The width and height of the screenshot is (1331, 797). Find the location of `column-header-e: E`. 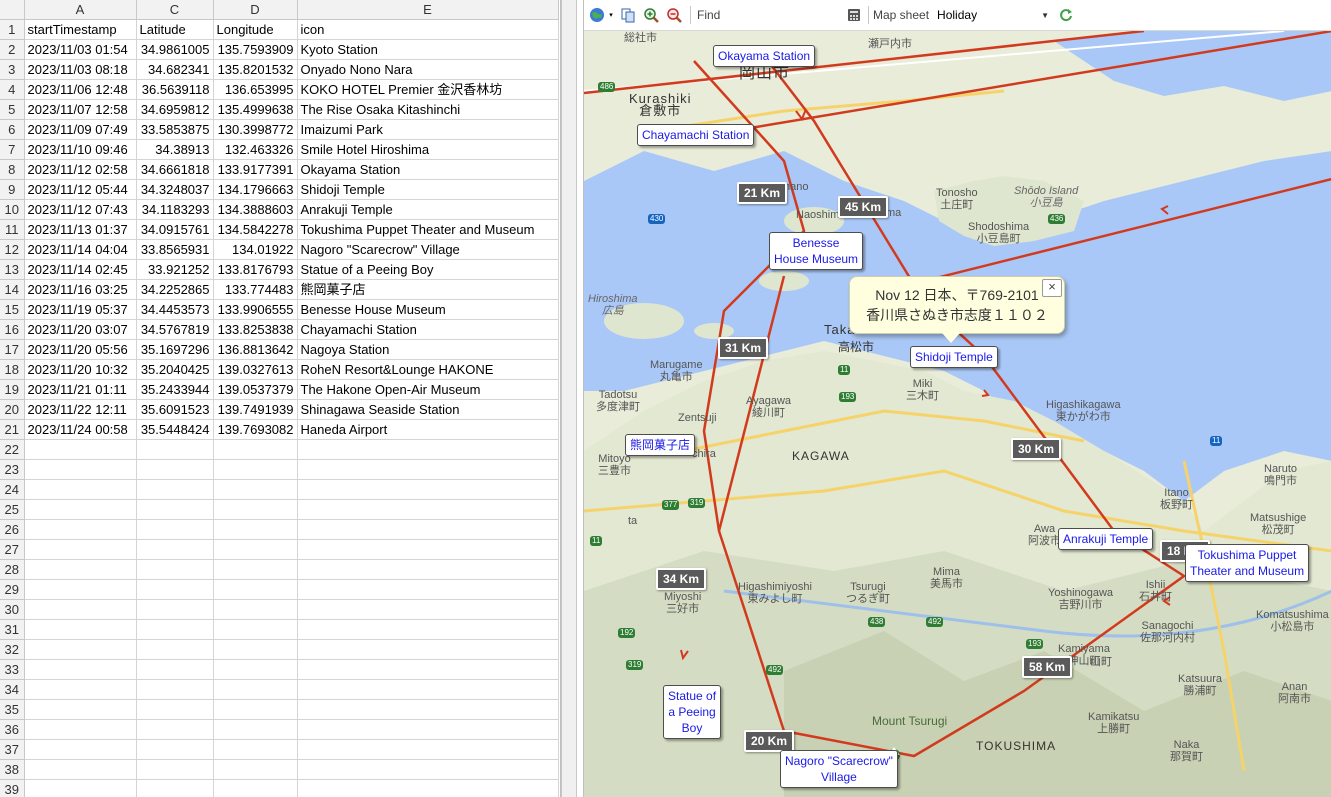

column-header-e: E is located at coordinates (428, 10).